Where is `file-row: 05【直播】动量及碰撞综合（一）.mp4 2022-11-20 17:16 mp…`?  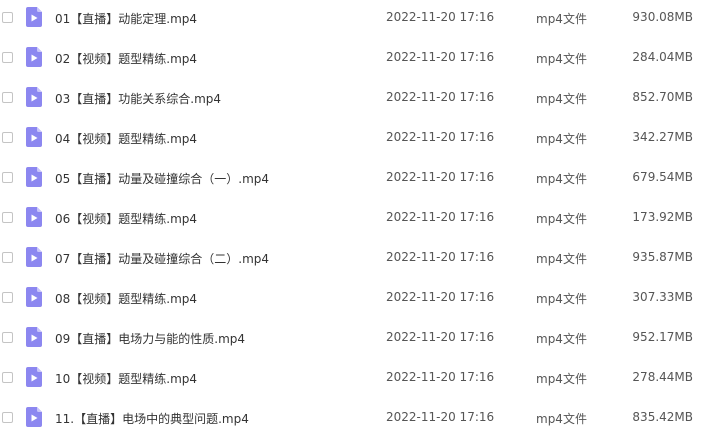
file-row: 05【直播】动量及碰撞综合（一）.mp4 2022-11-20 17:16 mp… is located at coordinates (352, 179).